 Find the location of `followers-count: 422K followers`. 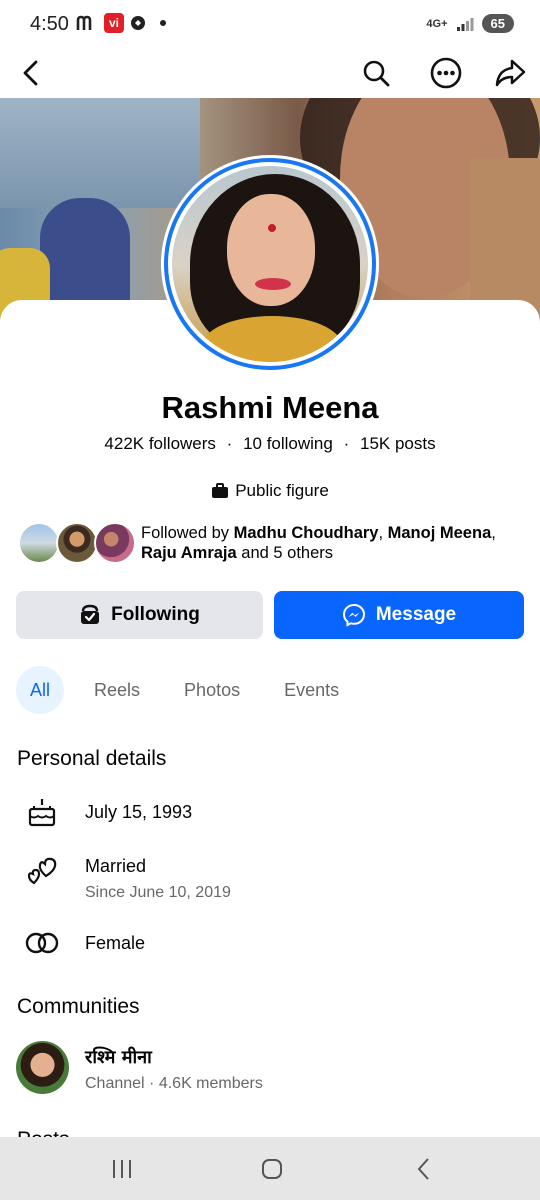

followers-count: 422K followers is located at coordinates (160, 443).